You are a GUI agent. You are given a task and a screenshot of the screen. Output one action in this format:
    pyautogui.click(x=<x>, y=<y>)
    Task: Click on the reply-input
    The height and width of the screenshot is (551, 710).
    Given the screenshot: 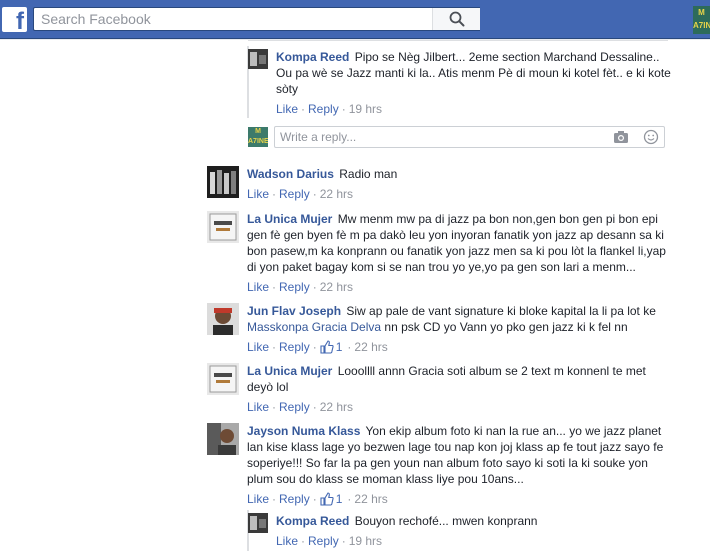 What is the action you would take?
    pyautogui.click(x=440, y=137)
    